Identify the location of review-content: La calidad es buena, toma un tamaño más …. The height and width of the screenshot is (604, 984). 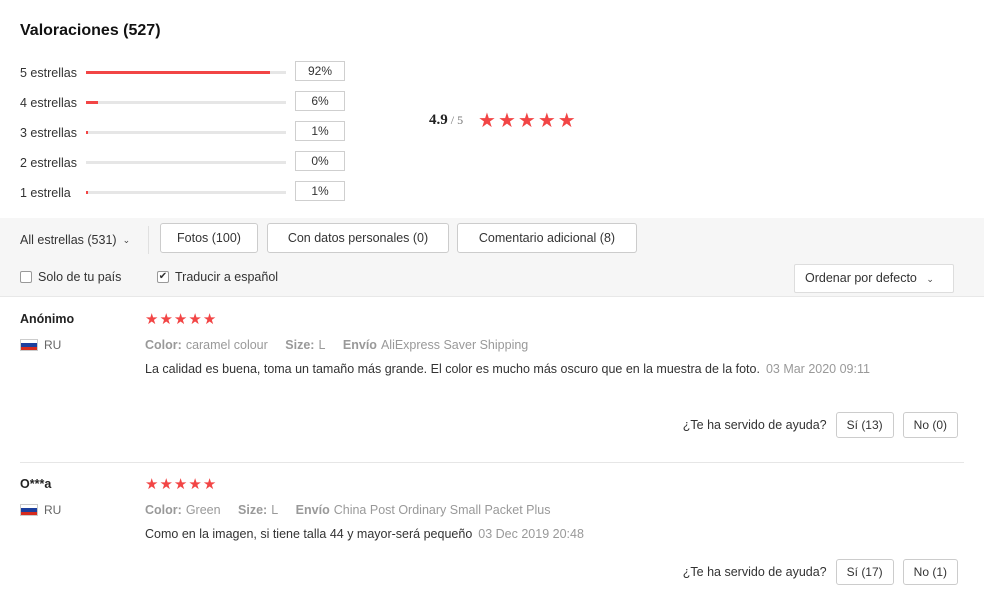
(452, 369).